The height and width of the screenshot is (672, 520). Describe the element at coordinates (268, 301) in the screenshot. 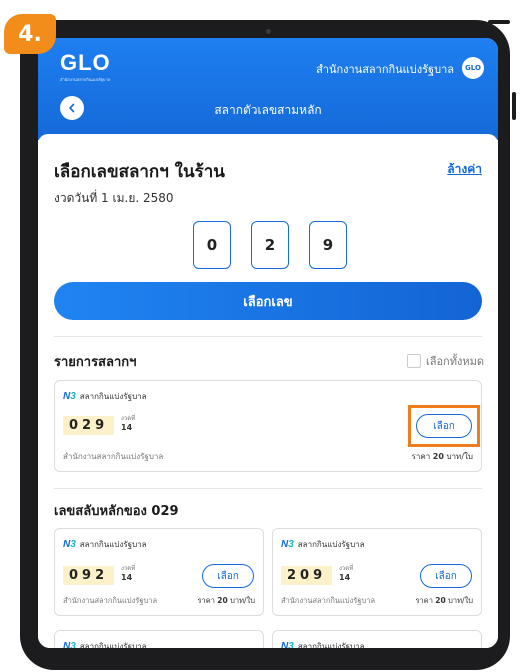

I see `choose-number-button: เลือกเลข` at that location.